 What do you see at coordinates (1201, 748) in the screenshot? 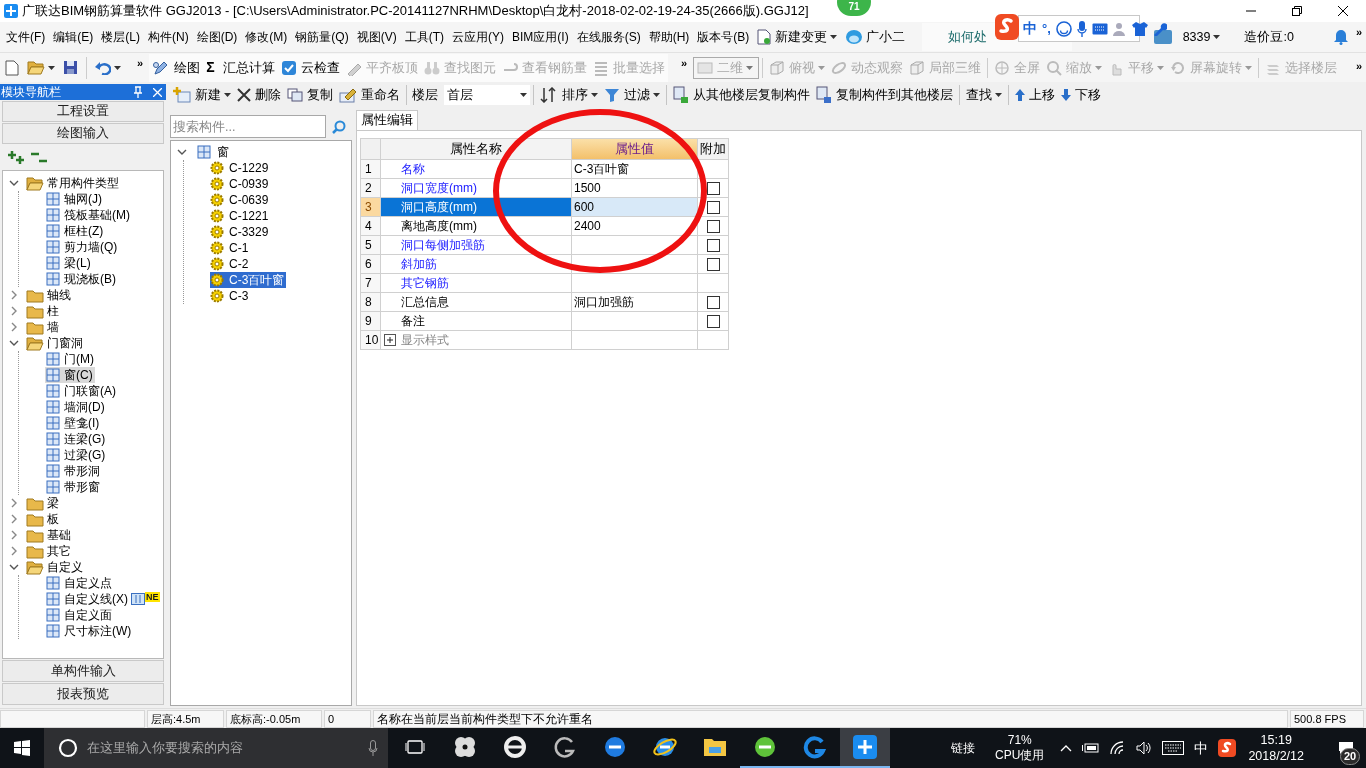
I see `input-method-indicator: 中` at bounding box center [1201, 748].